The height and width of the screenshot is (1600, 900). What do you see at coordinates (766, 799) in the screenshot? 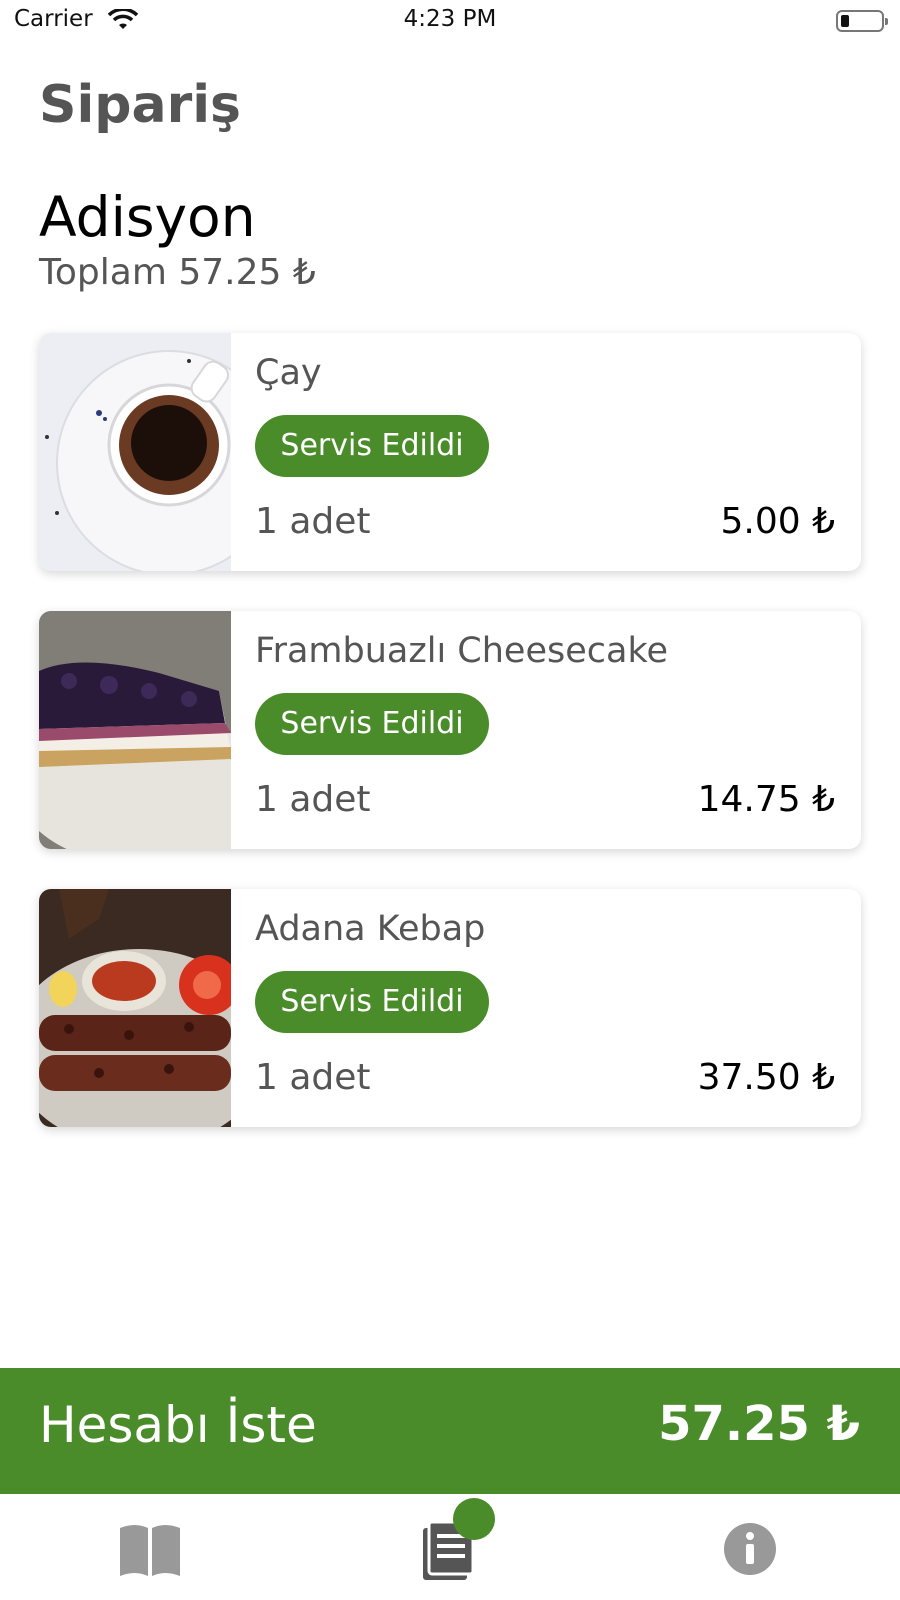
I see `item-price: 14.75 ₺` at bounding box center [766, 799].